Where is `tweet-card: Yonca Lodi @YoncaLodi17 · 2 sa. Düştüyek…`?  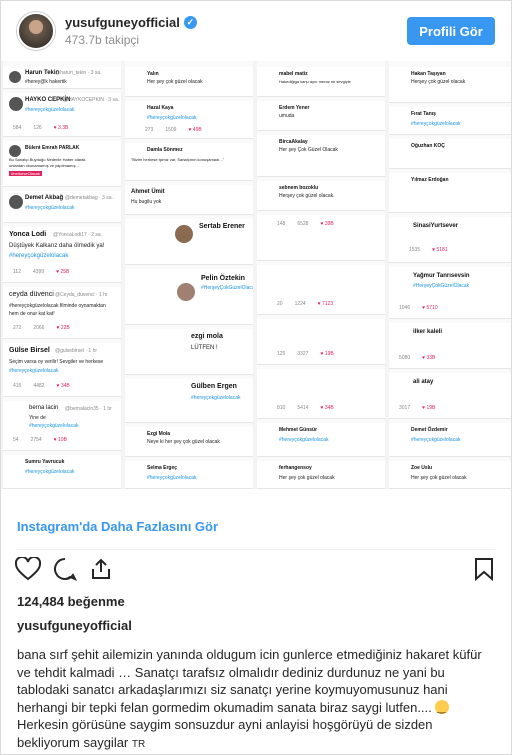
tweet-card: Yonca Lodi @YoncaLodi17 · 2 sa. Düştüyek… is located at coordinates (62, 255).